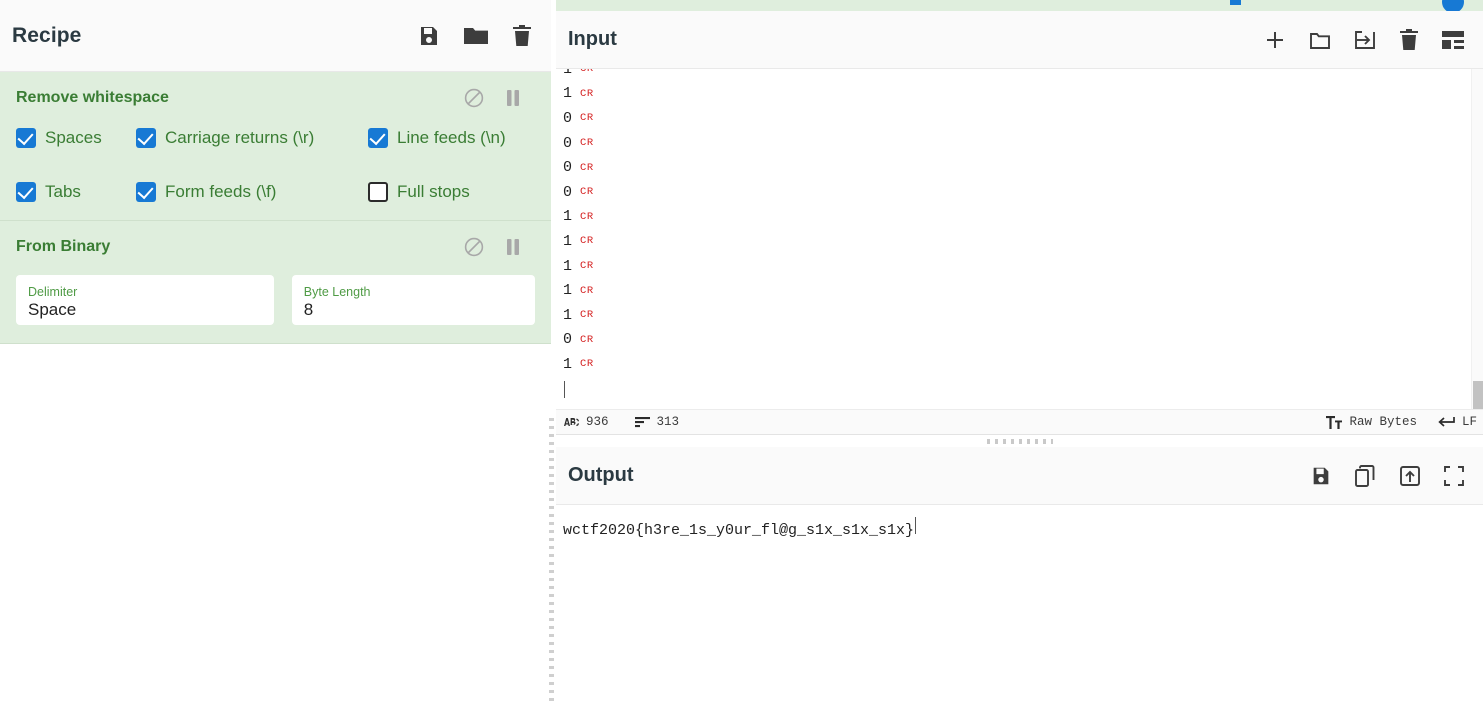 The height and width of the screenshot is (701, 1483). I want to click on maximise-output-icon, so click(1454, 476).